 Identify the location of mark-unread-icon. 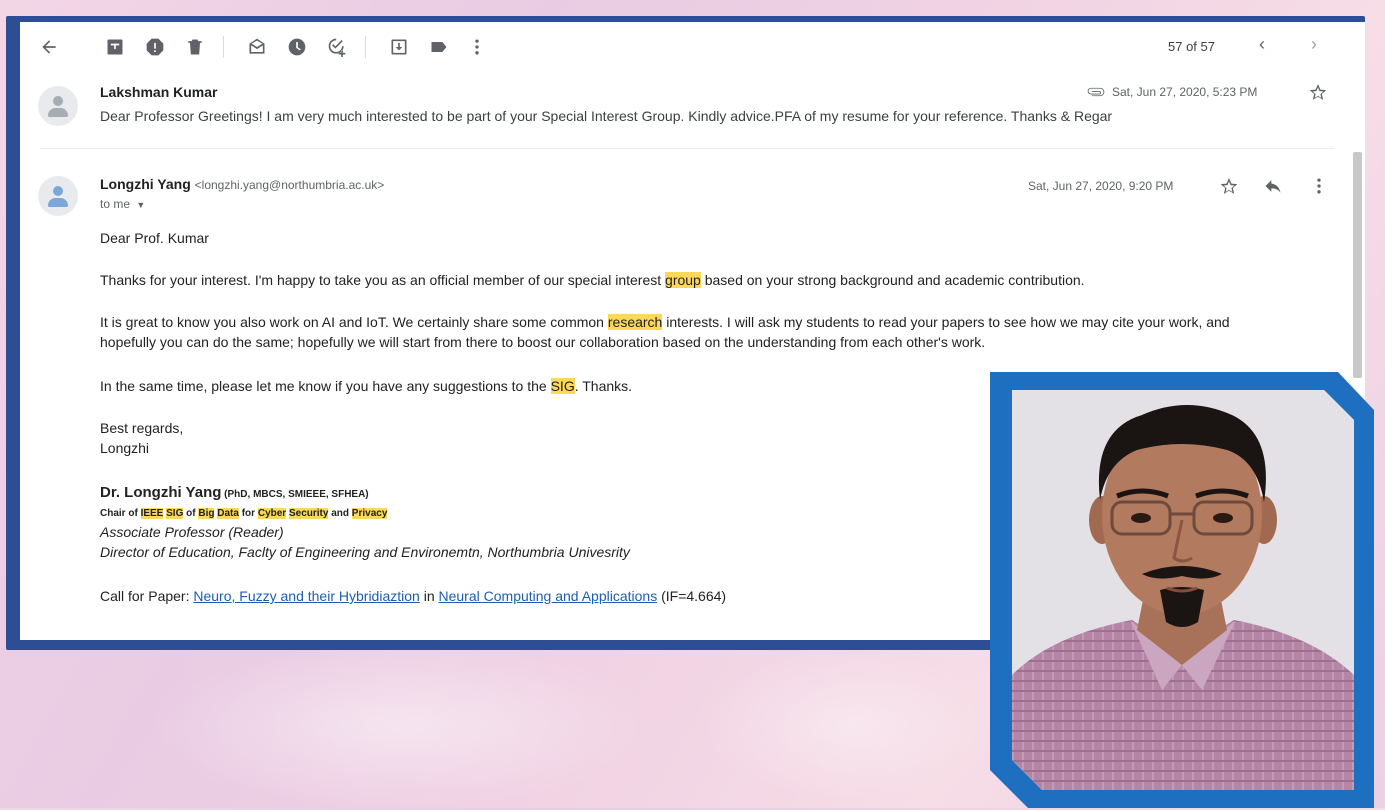
(257, 47).